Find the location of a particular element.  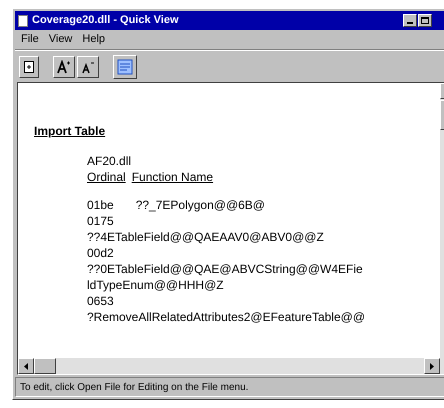

right-arrow-icon is located at coordinates (432, 366).